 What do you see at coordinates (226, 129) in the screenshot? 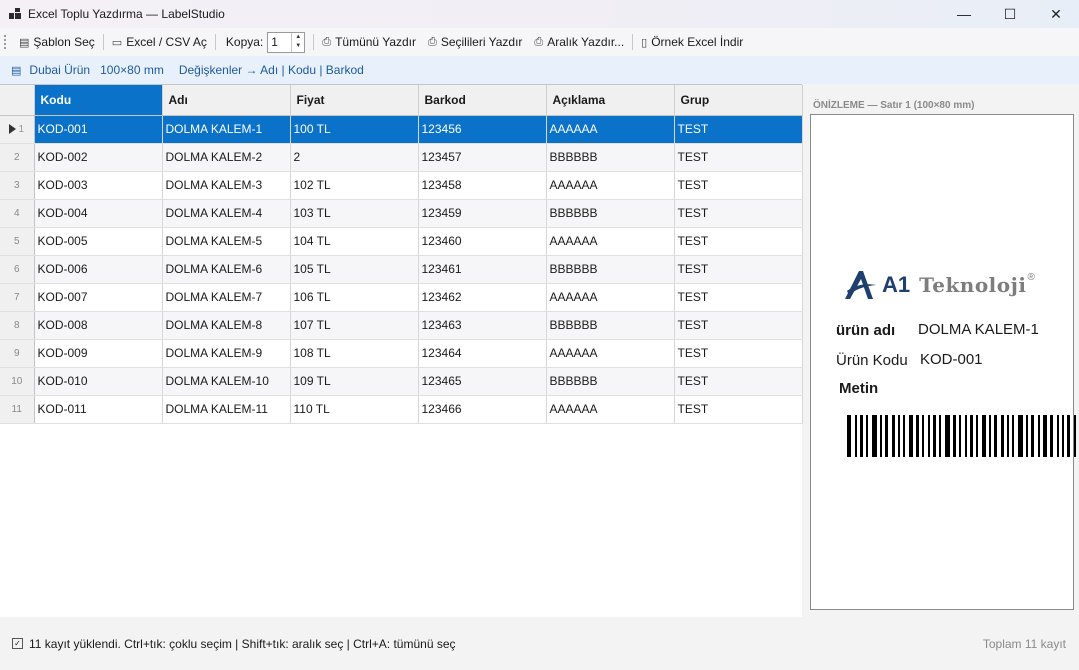
I see `table-cell: DOLMA KALEM-1` at bounding box center [226, 129].